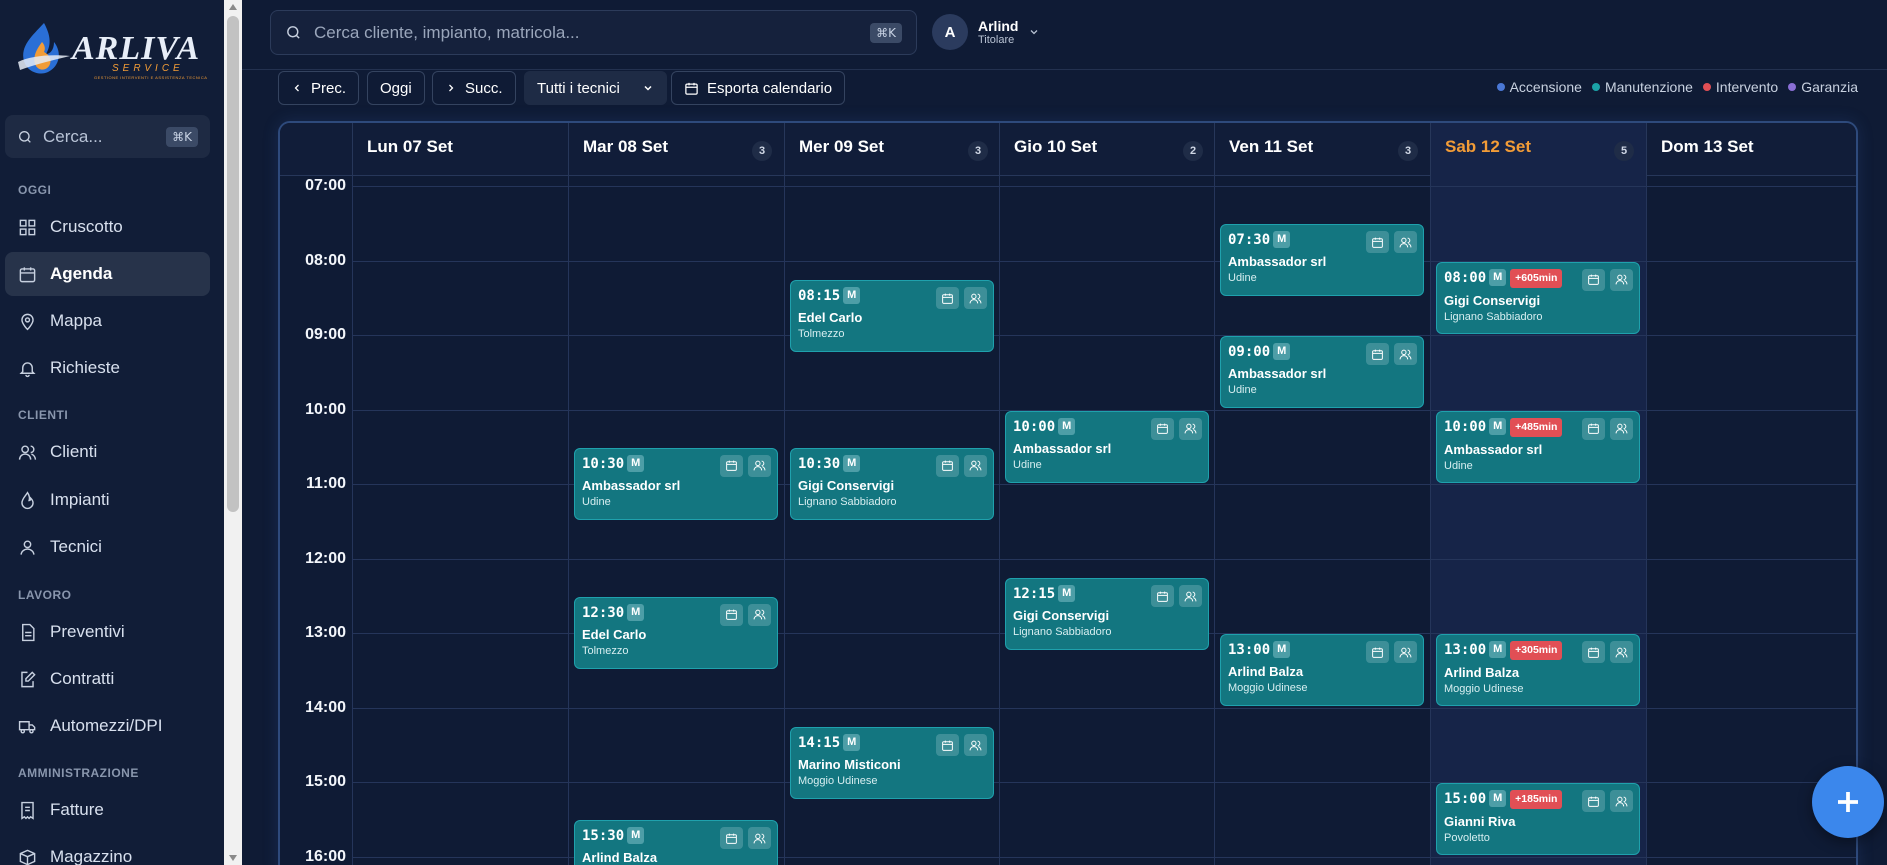  What do you see at coordinates (182, 136) in the screenshot?
I see `shortcut-badge: ⌘K` at bounding box center [182, 136].